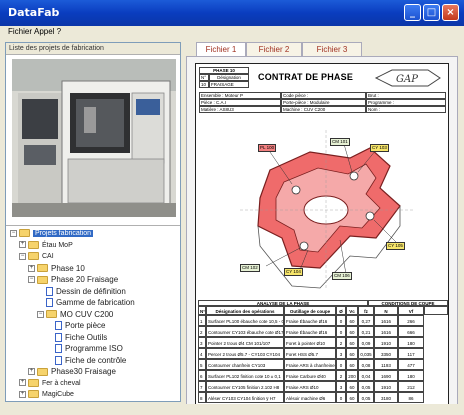  What do you see at coordinates (229, 84) in the screenshot?
I see `phase-name: FRAISAGE` at bounding box center [229, 84].